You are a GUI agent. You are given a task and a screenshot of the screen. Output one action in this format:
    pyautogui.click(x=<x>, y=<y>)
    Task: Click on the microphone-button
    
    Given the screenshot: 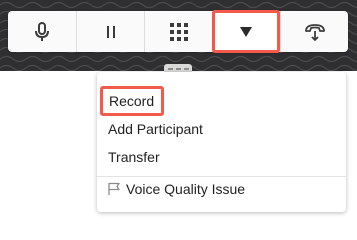 What is the action you would take?
    pyautogui.click(x=42, y=31)
    